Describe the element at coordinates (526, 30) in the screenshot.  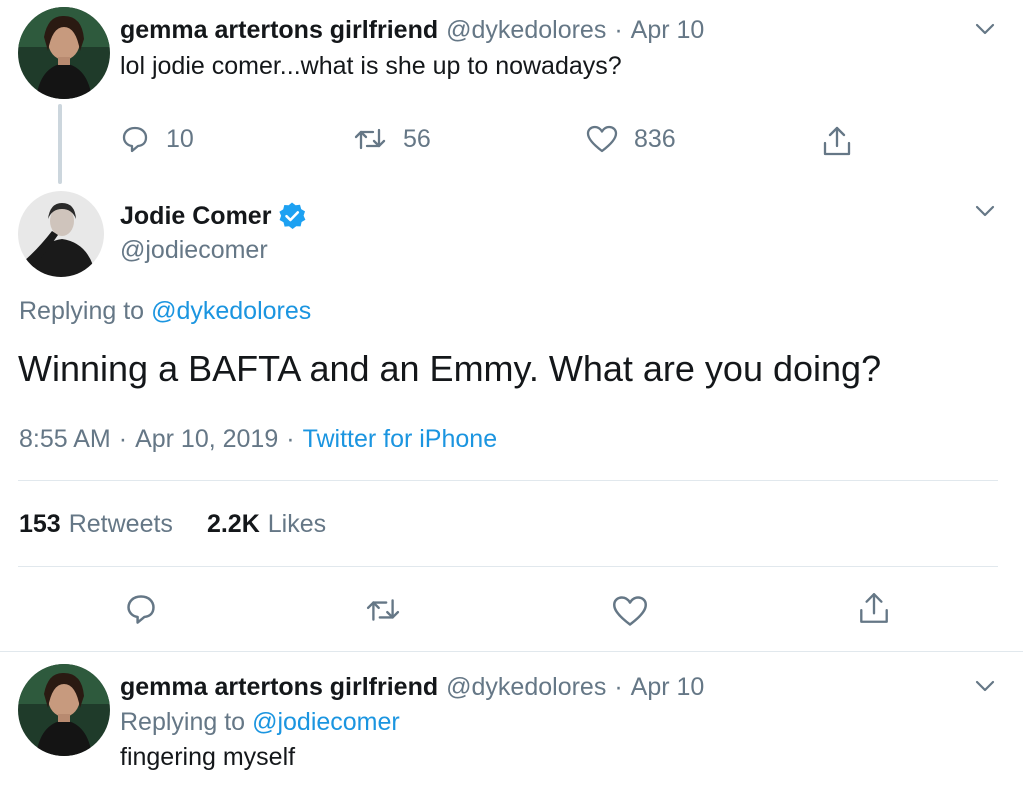
I see `tweet1-handle: @dykedolores` at that location.